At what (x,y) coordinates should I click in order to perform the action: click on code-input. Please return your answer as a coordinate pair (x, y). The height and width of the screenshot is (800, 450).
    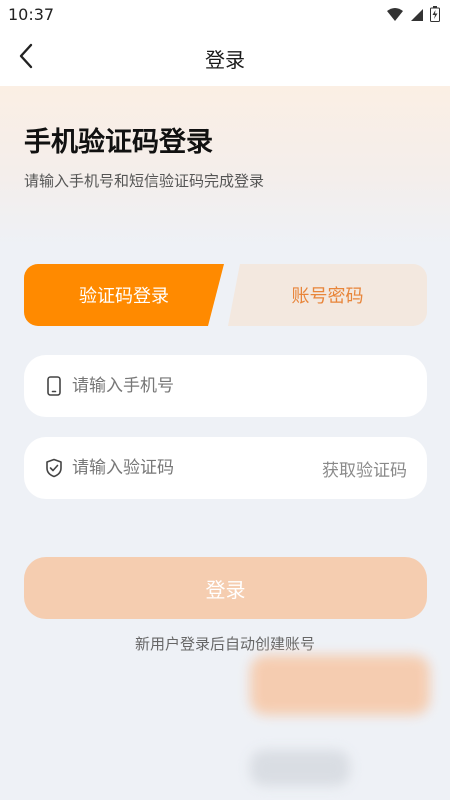
    Looking at the image, I should click on (187, 468).